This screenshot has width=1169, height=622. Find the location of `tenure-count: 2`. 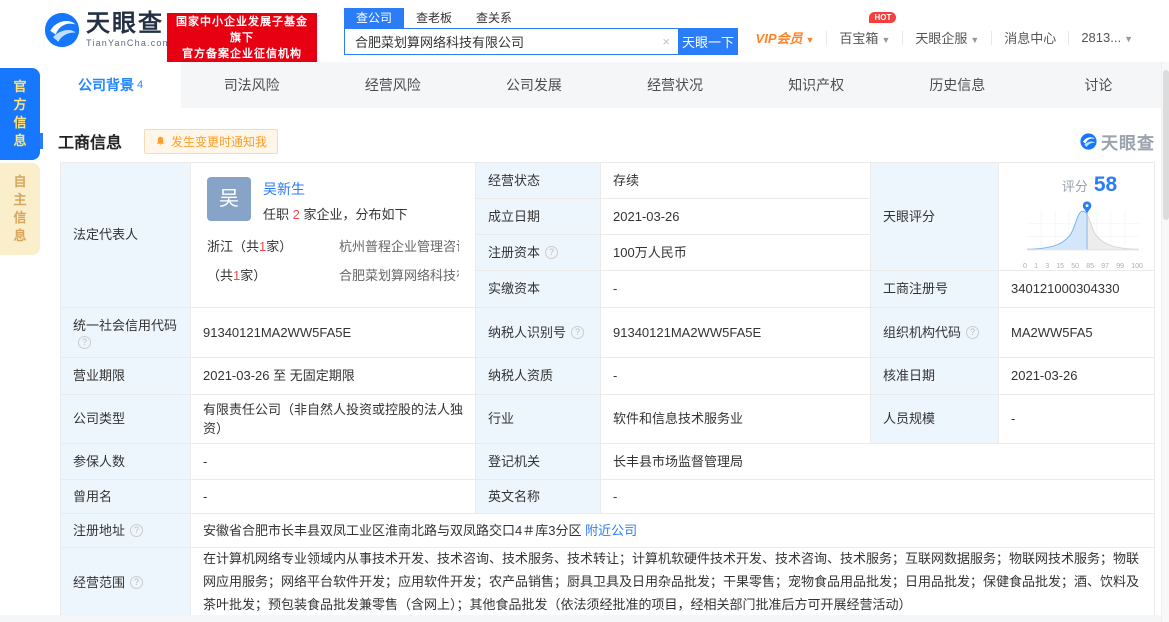

tenure-count: 2 is located at coordinates (296, 214).